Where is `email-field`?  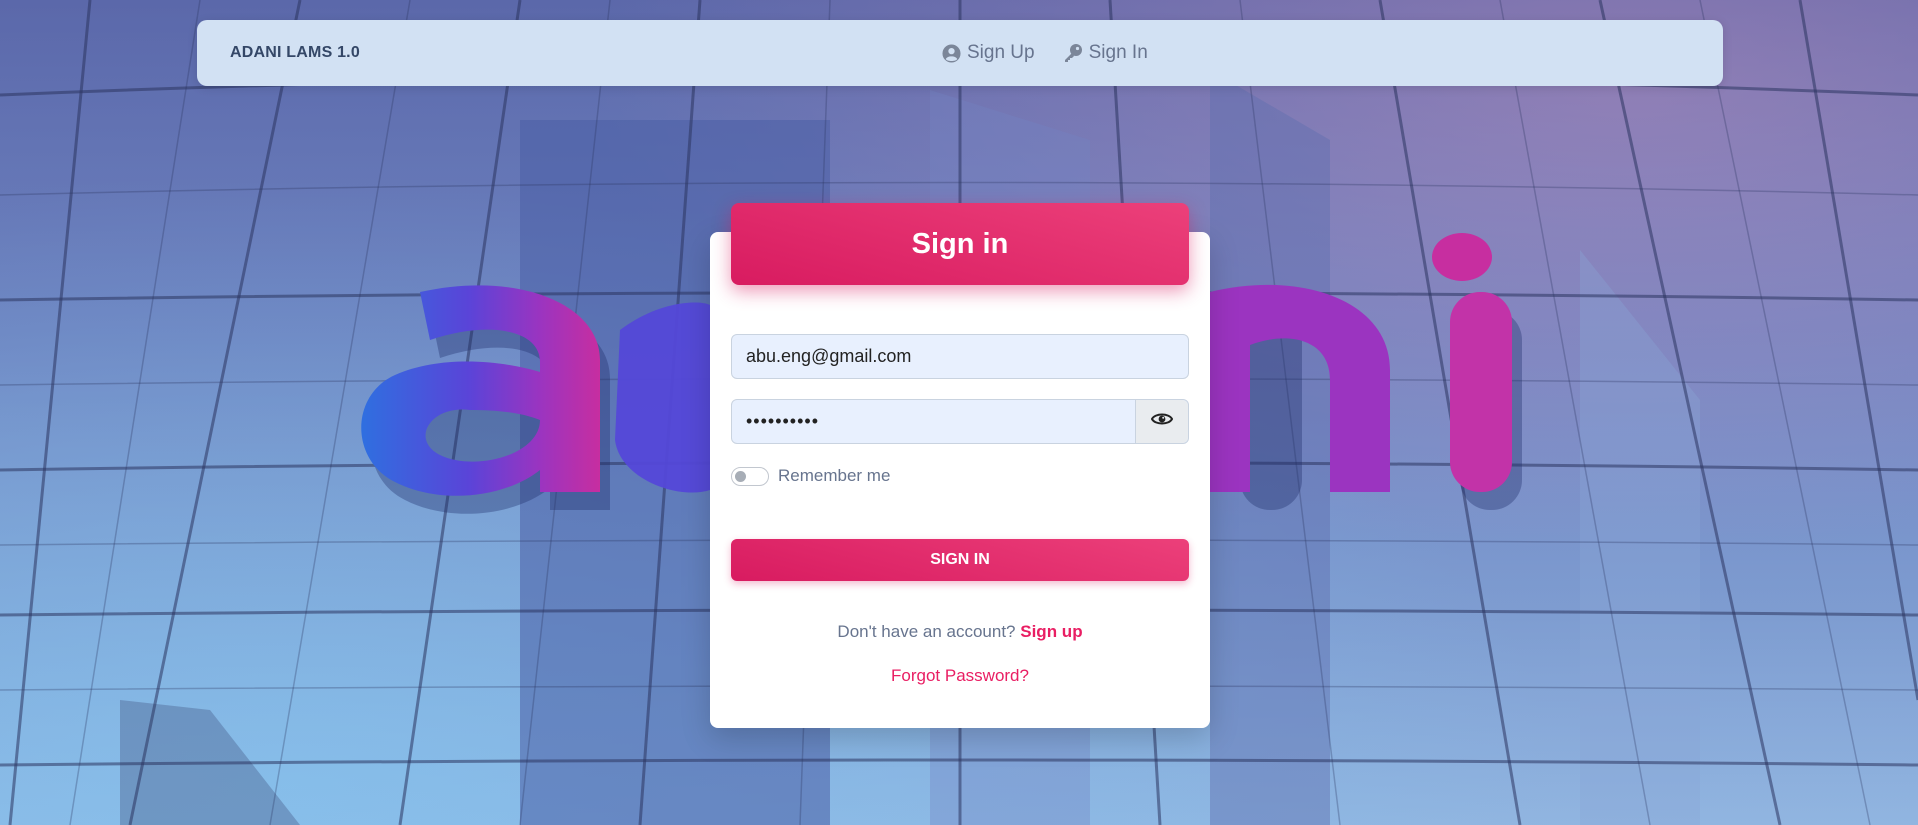
email-field is located at coordinates (960, 356).